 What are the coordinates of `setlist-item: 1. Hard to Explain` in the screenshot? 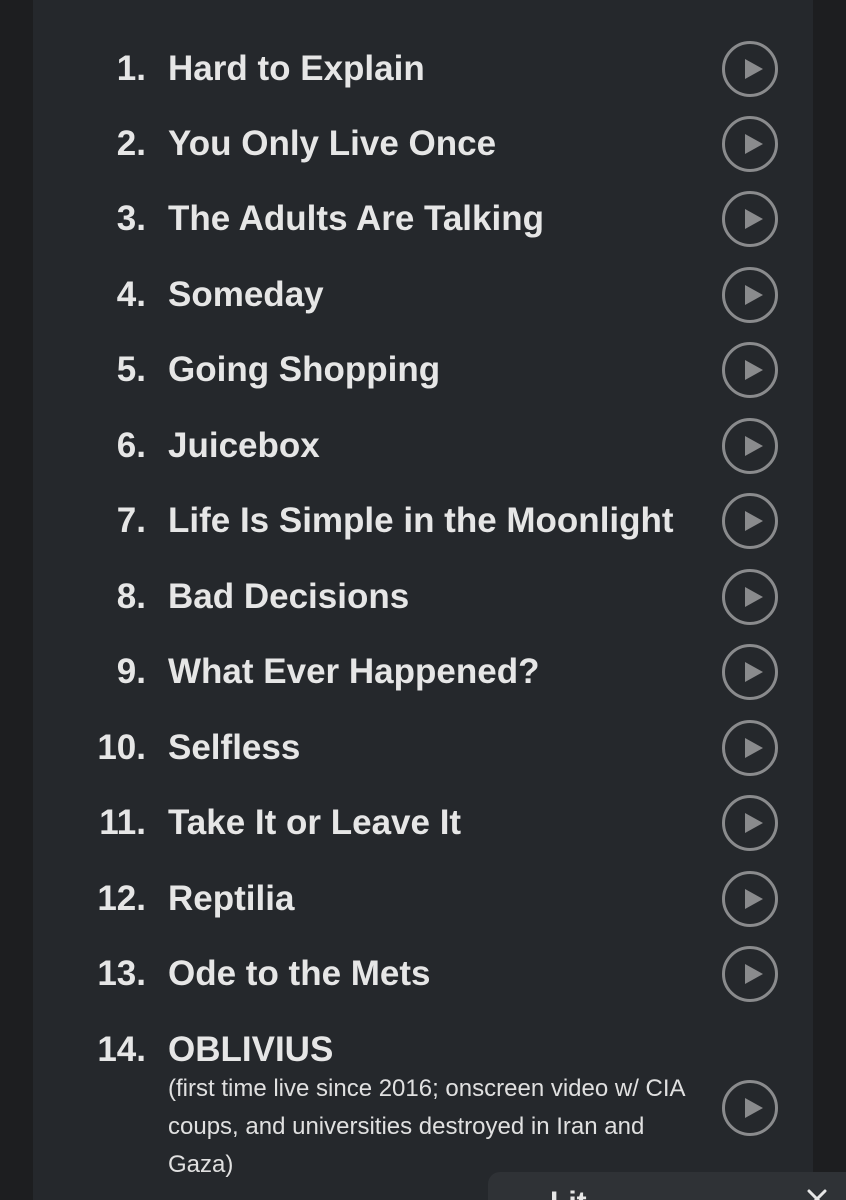 It's located at (423, 69).